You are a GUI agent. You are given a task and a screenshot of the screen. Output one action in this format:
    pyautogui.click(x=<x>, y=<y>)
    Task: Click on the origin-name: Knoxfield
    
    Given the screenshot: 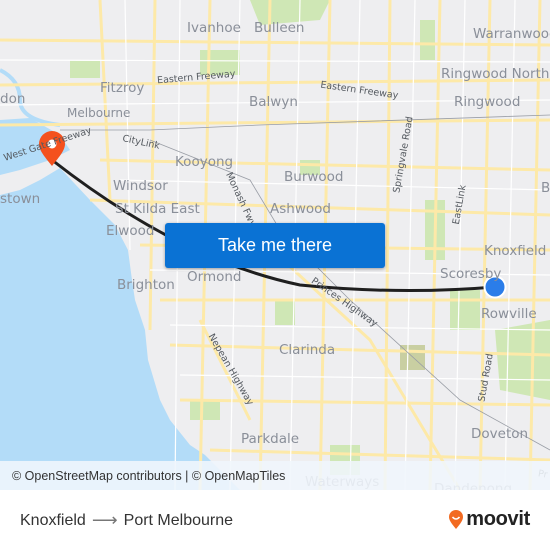 What is the action you would take?
    pyautogui.click(x=53, y=520)
    